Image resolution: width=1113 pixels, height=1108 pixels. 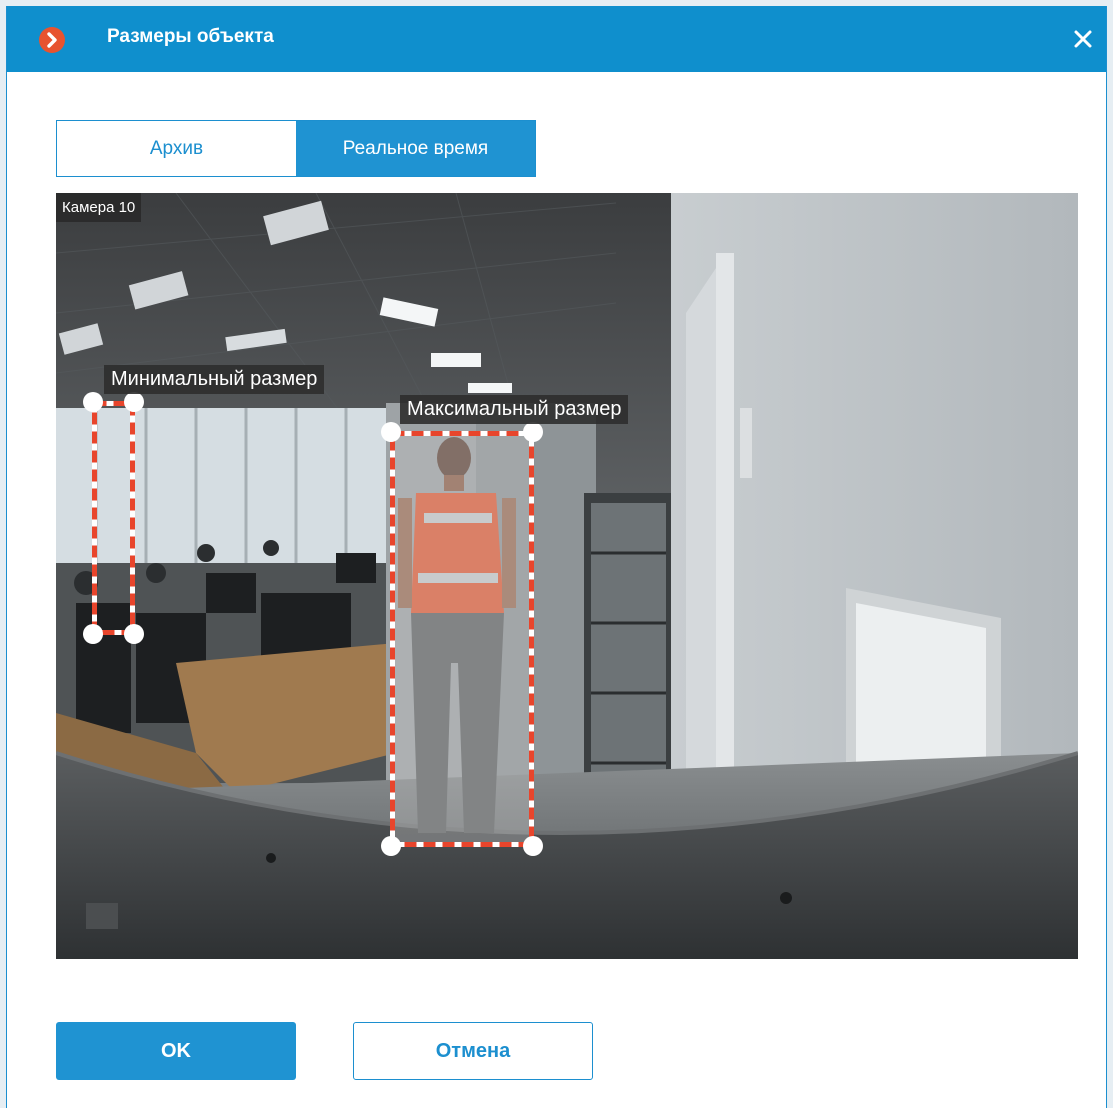 What do you see at coordinates (473, 1051) in the screenshot?
I see `cancel-button: Отмена` at bounding box center [473, 1051].